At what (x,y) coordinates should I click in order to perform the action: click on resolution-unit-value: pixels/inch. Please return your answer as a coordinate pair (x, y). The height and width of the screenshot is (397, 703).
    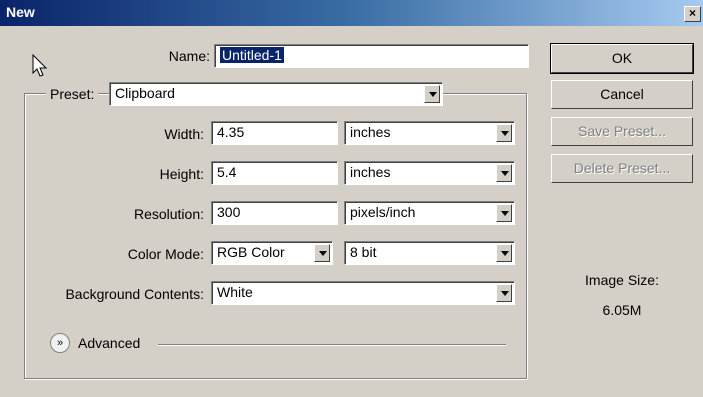
    Looking at the image, I should click on (383, 212).